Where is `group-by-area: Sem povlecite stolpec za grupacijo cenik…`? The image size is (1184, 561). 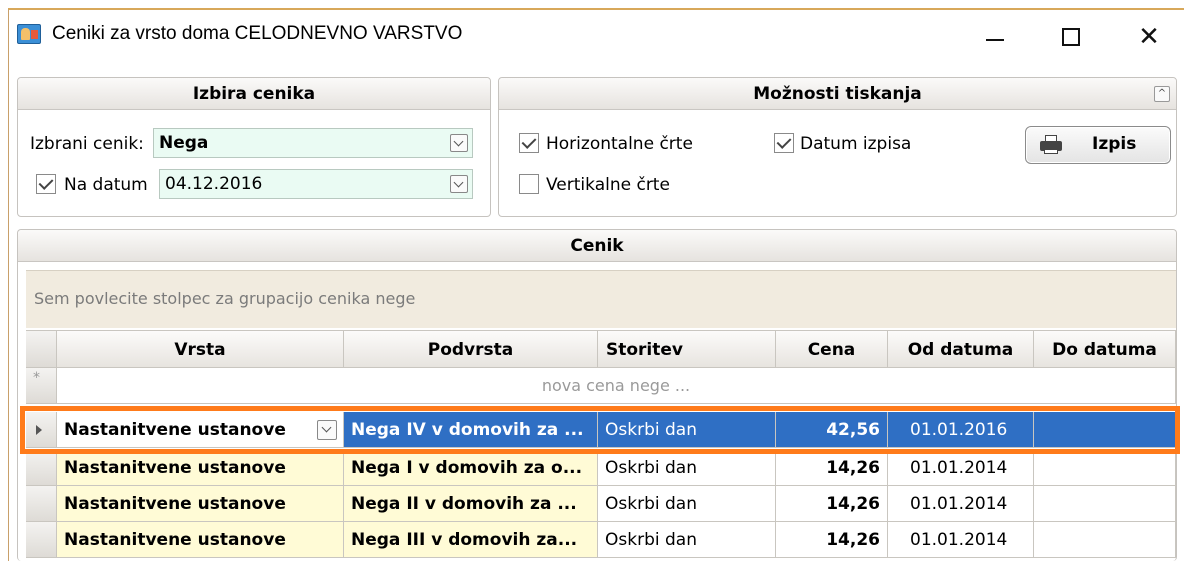 group-by-area: Sem povlecite stolpec za grupacijo cenik… is located at coordinates (601, 299).